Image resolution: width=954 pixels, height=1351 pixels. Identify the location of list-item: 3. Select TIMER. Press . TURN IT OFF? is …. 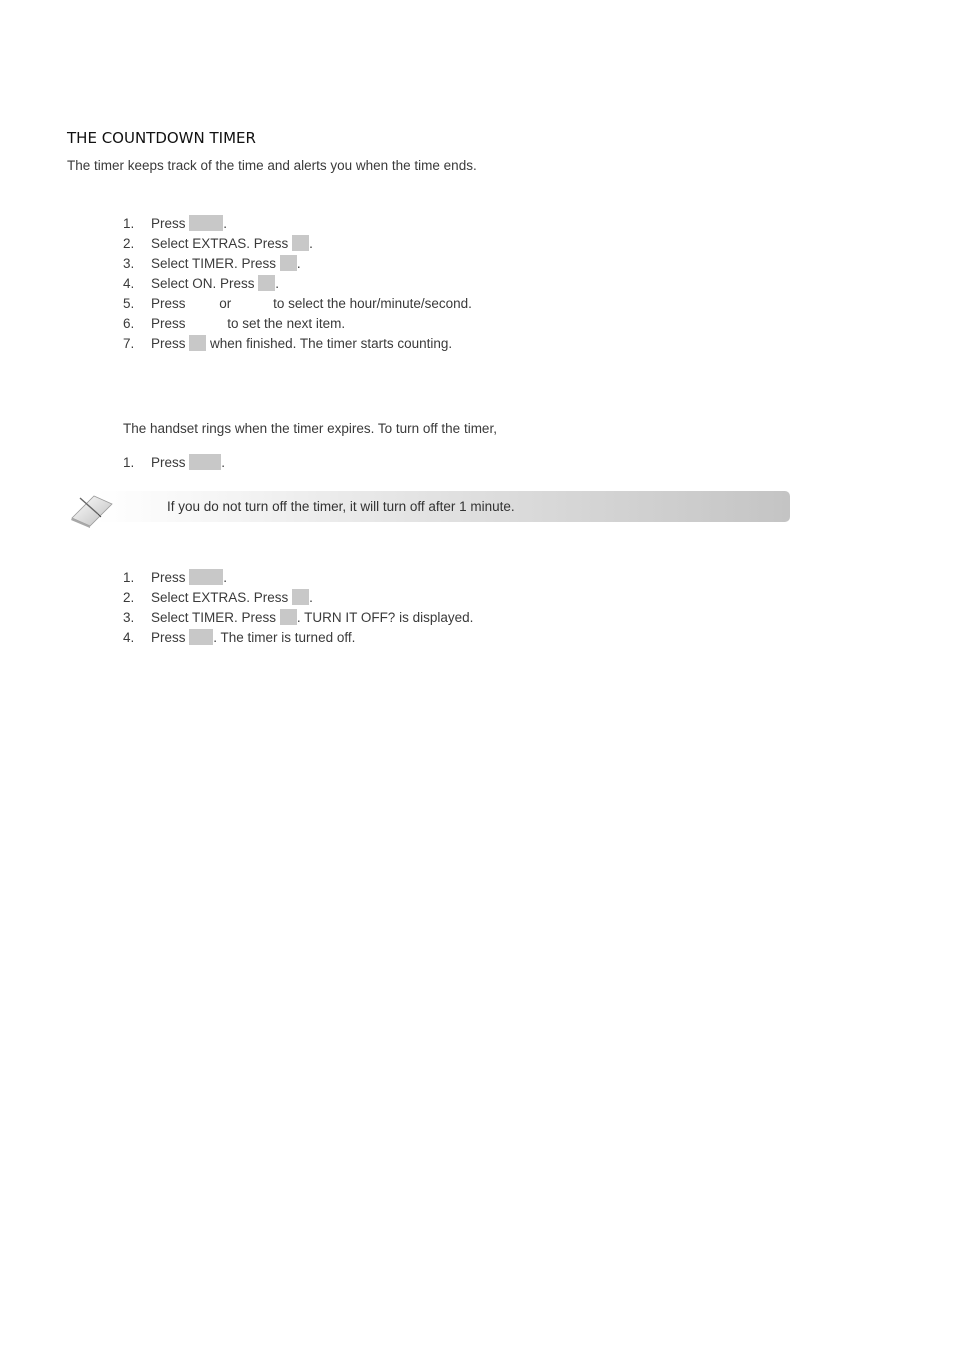
(298, 617).